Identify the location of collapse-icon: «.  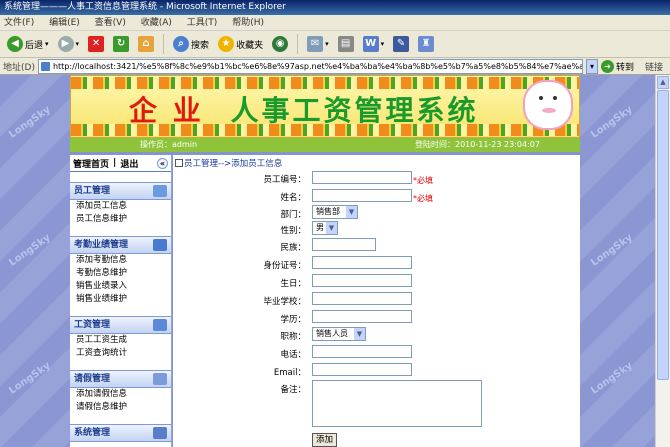
(162, 163).